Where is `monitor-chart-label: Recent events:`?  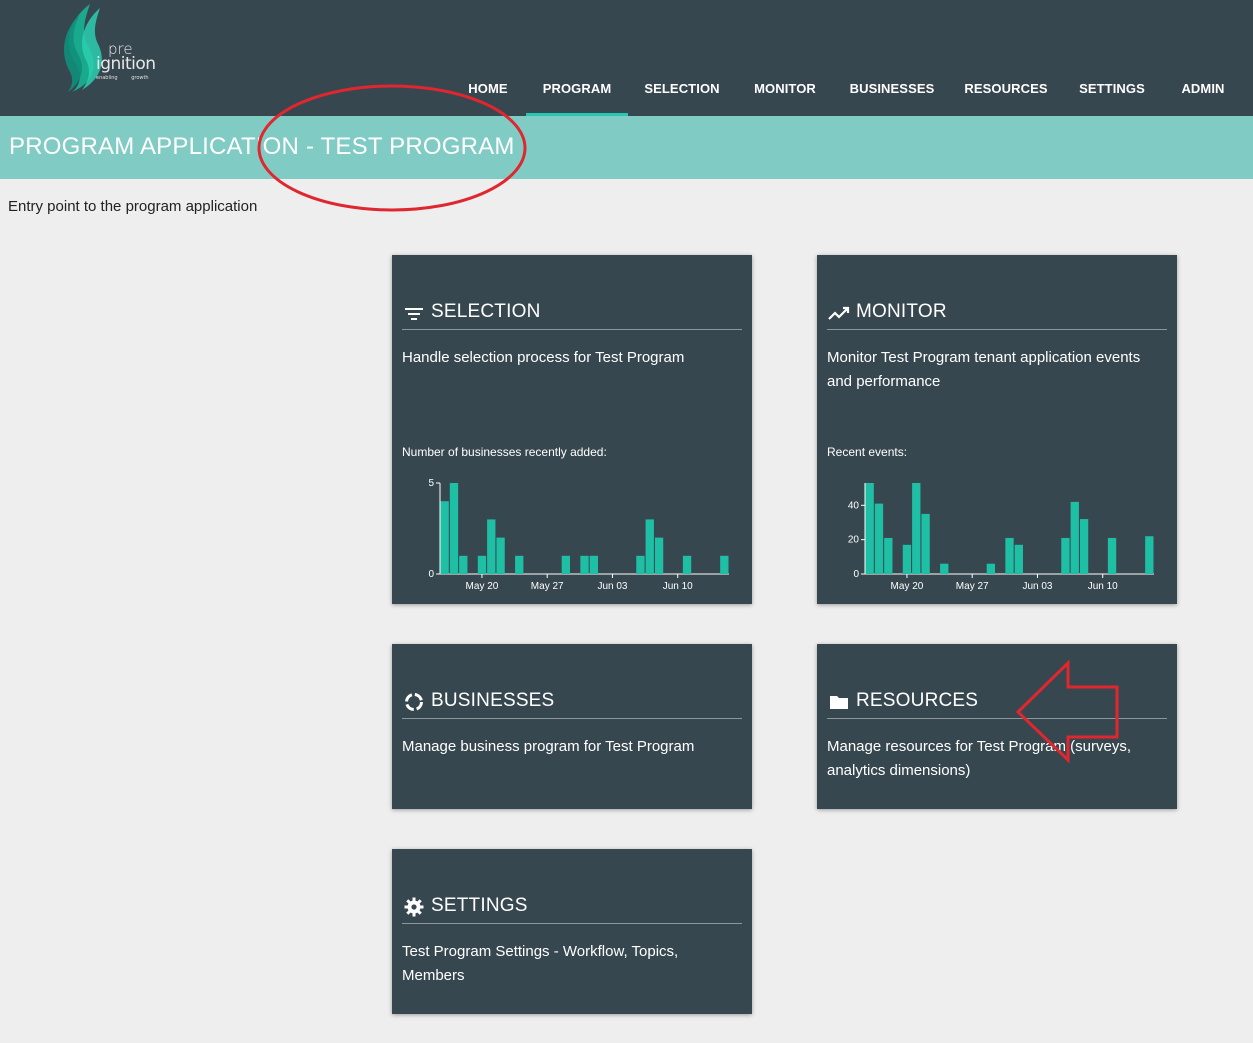 monitor-chart-label: Recent events: is located at coordinates (867, 452).